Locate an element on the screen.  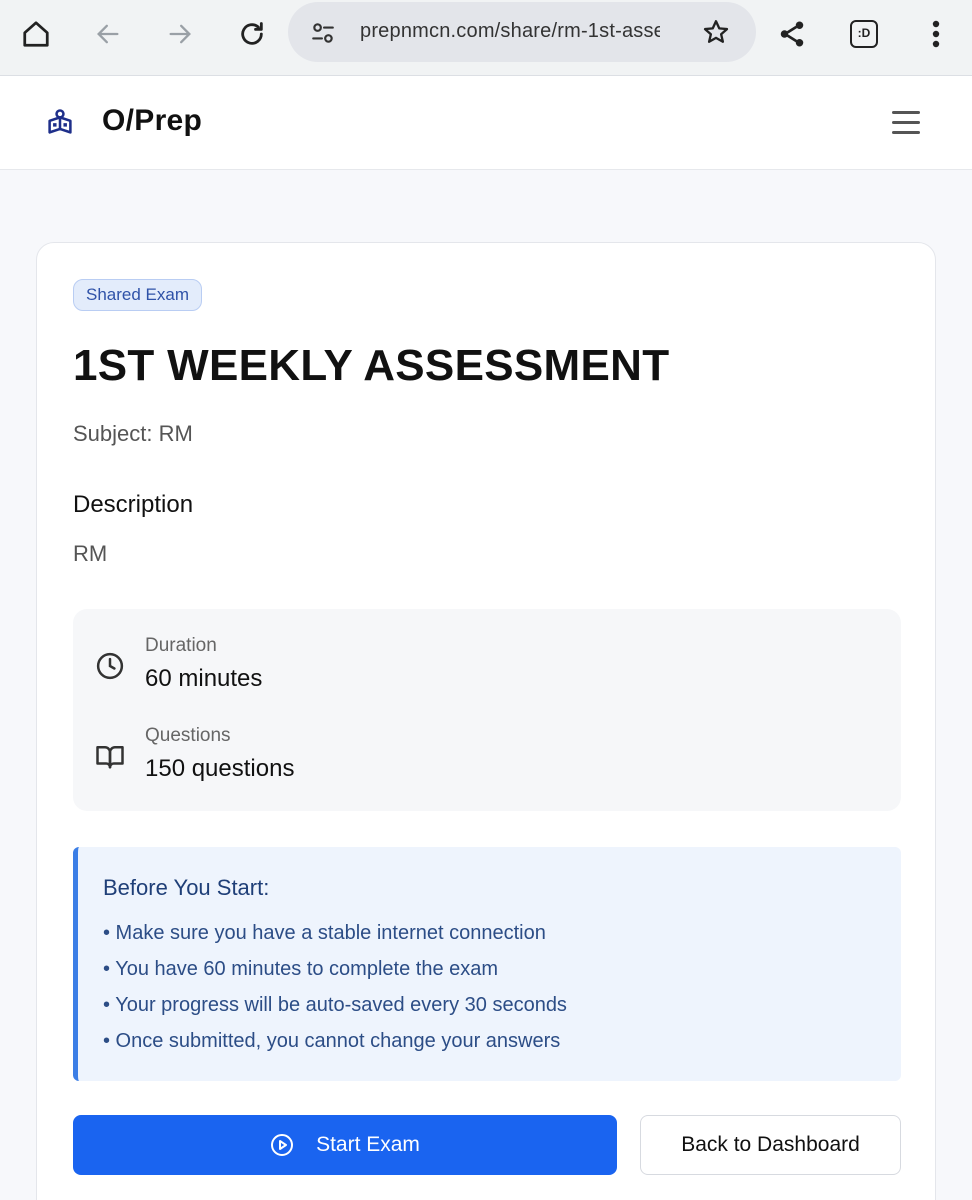
site-settings-icon is located at coordinates (323, 33).